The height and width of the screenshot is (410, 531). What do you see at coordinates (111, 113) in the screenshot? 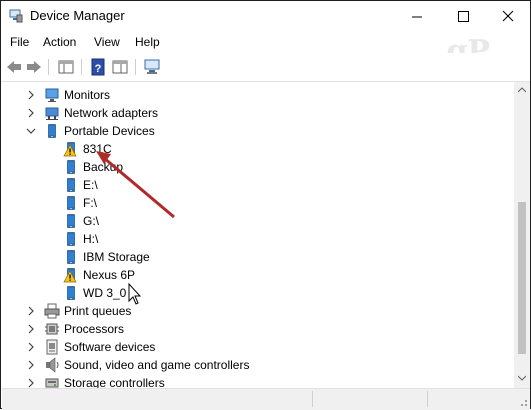
I see `tree-item-label: Network adapters` at bounding box center [111, 113].